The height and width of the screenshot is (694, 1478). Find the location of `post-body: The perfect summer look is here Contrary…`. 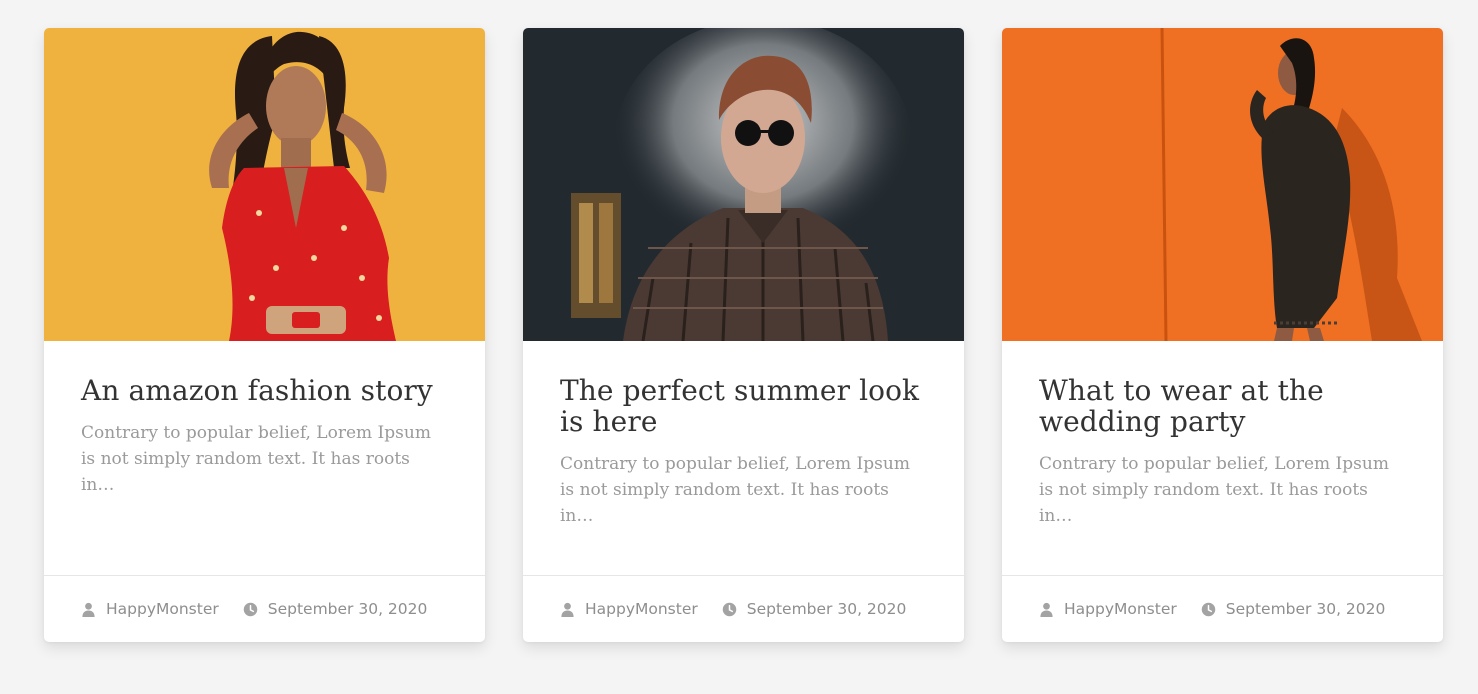

post-body: The perfect summer look is here Contrary… is located at coordinates (743, 458).